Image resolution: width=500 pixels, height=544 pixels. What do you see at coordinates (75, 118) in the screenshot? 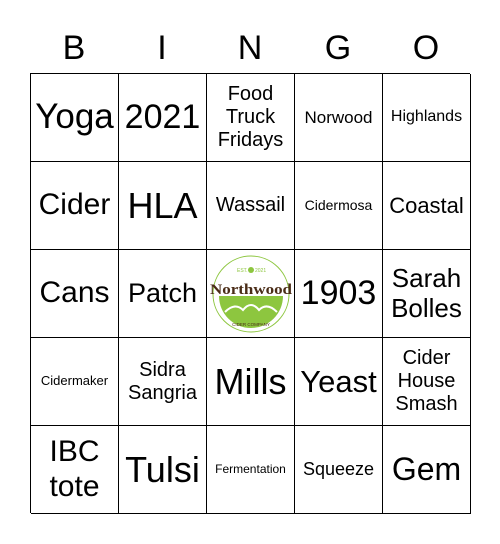
I see `bingo-cell: Yoga` at bounding box center [75, 118].